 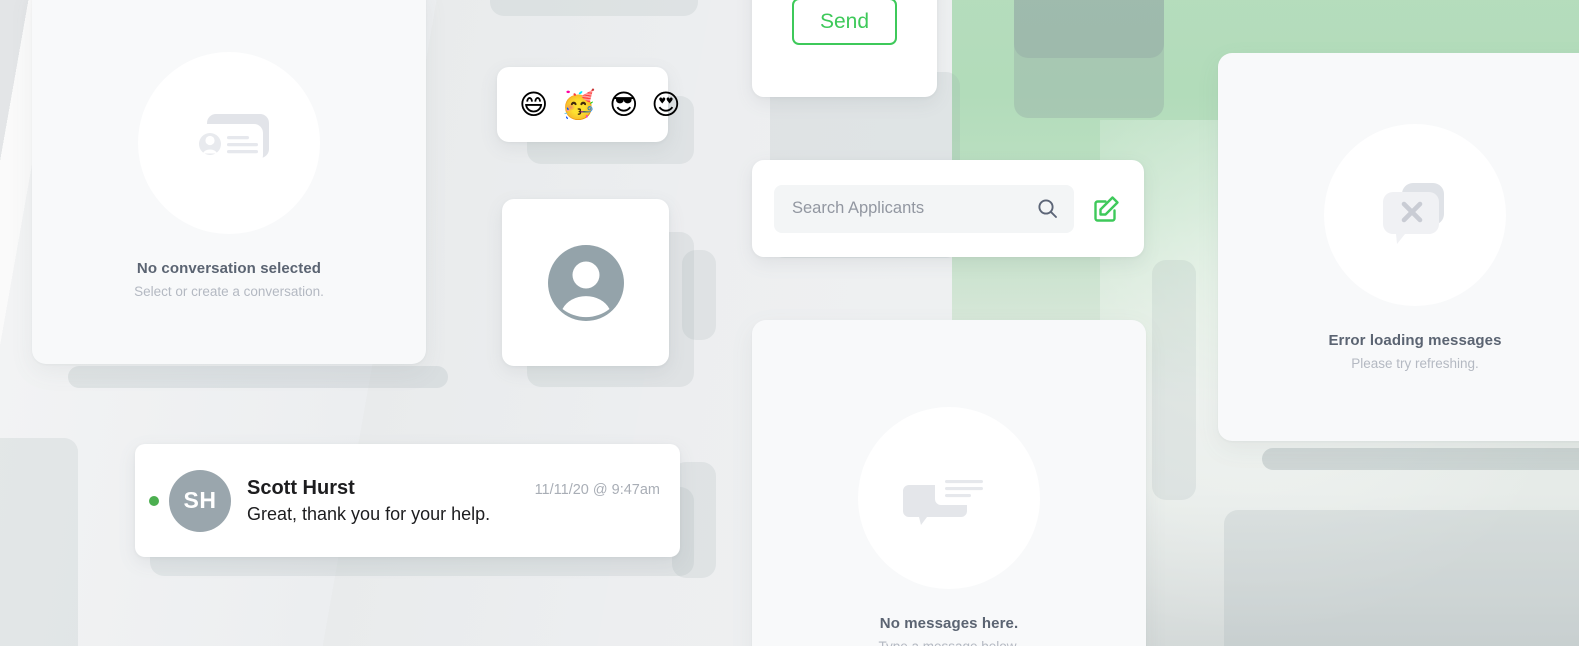 What do you see at coordinates (623, 104) in the screenshot?
I see `smiling-face-with-sunglasses-emoji: 😎` at bounding box center [623, 104].